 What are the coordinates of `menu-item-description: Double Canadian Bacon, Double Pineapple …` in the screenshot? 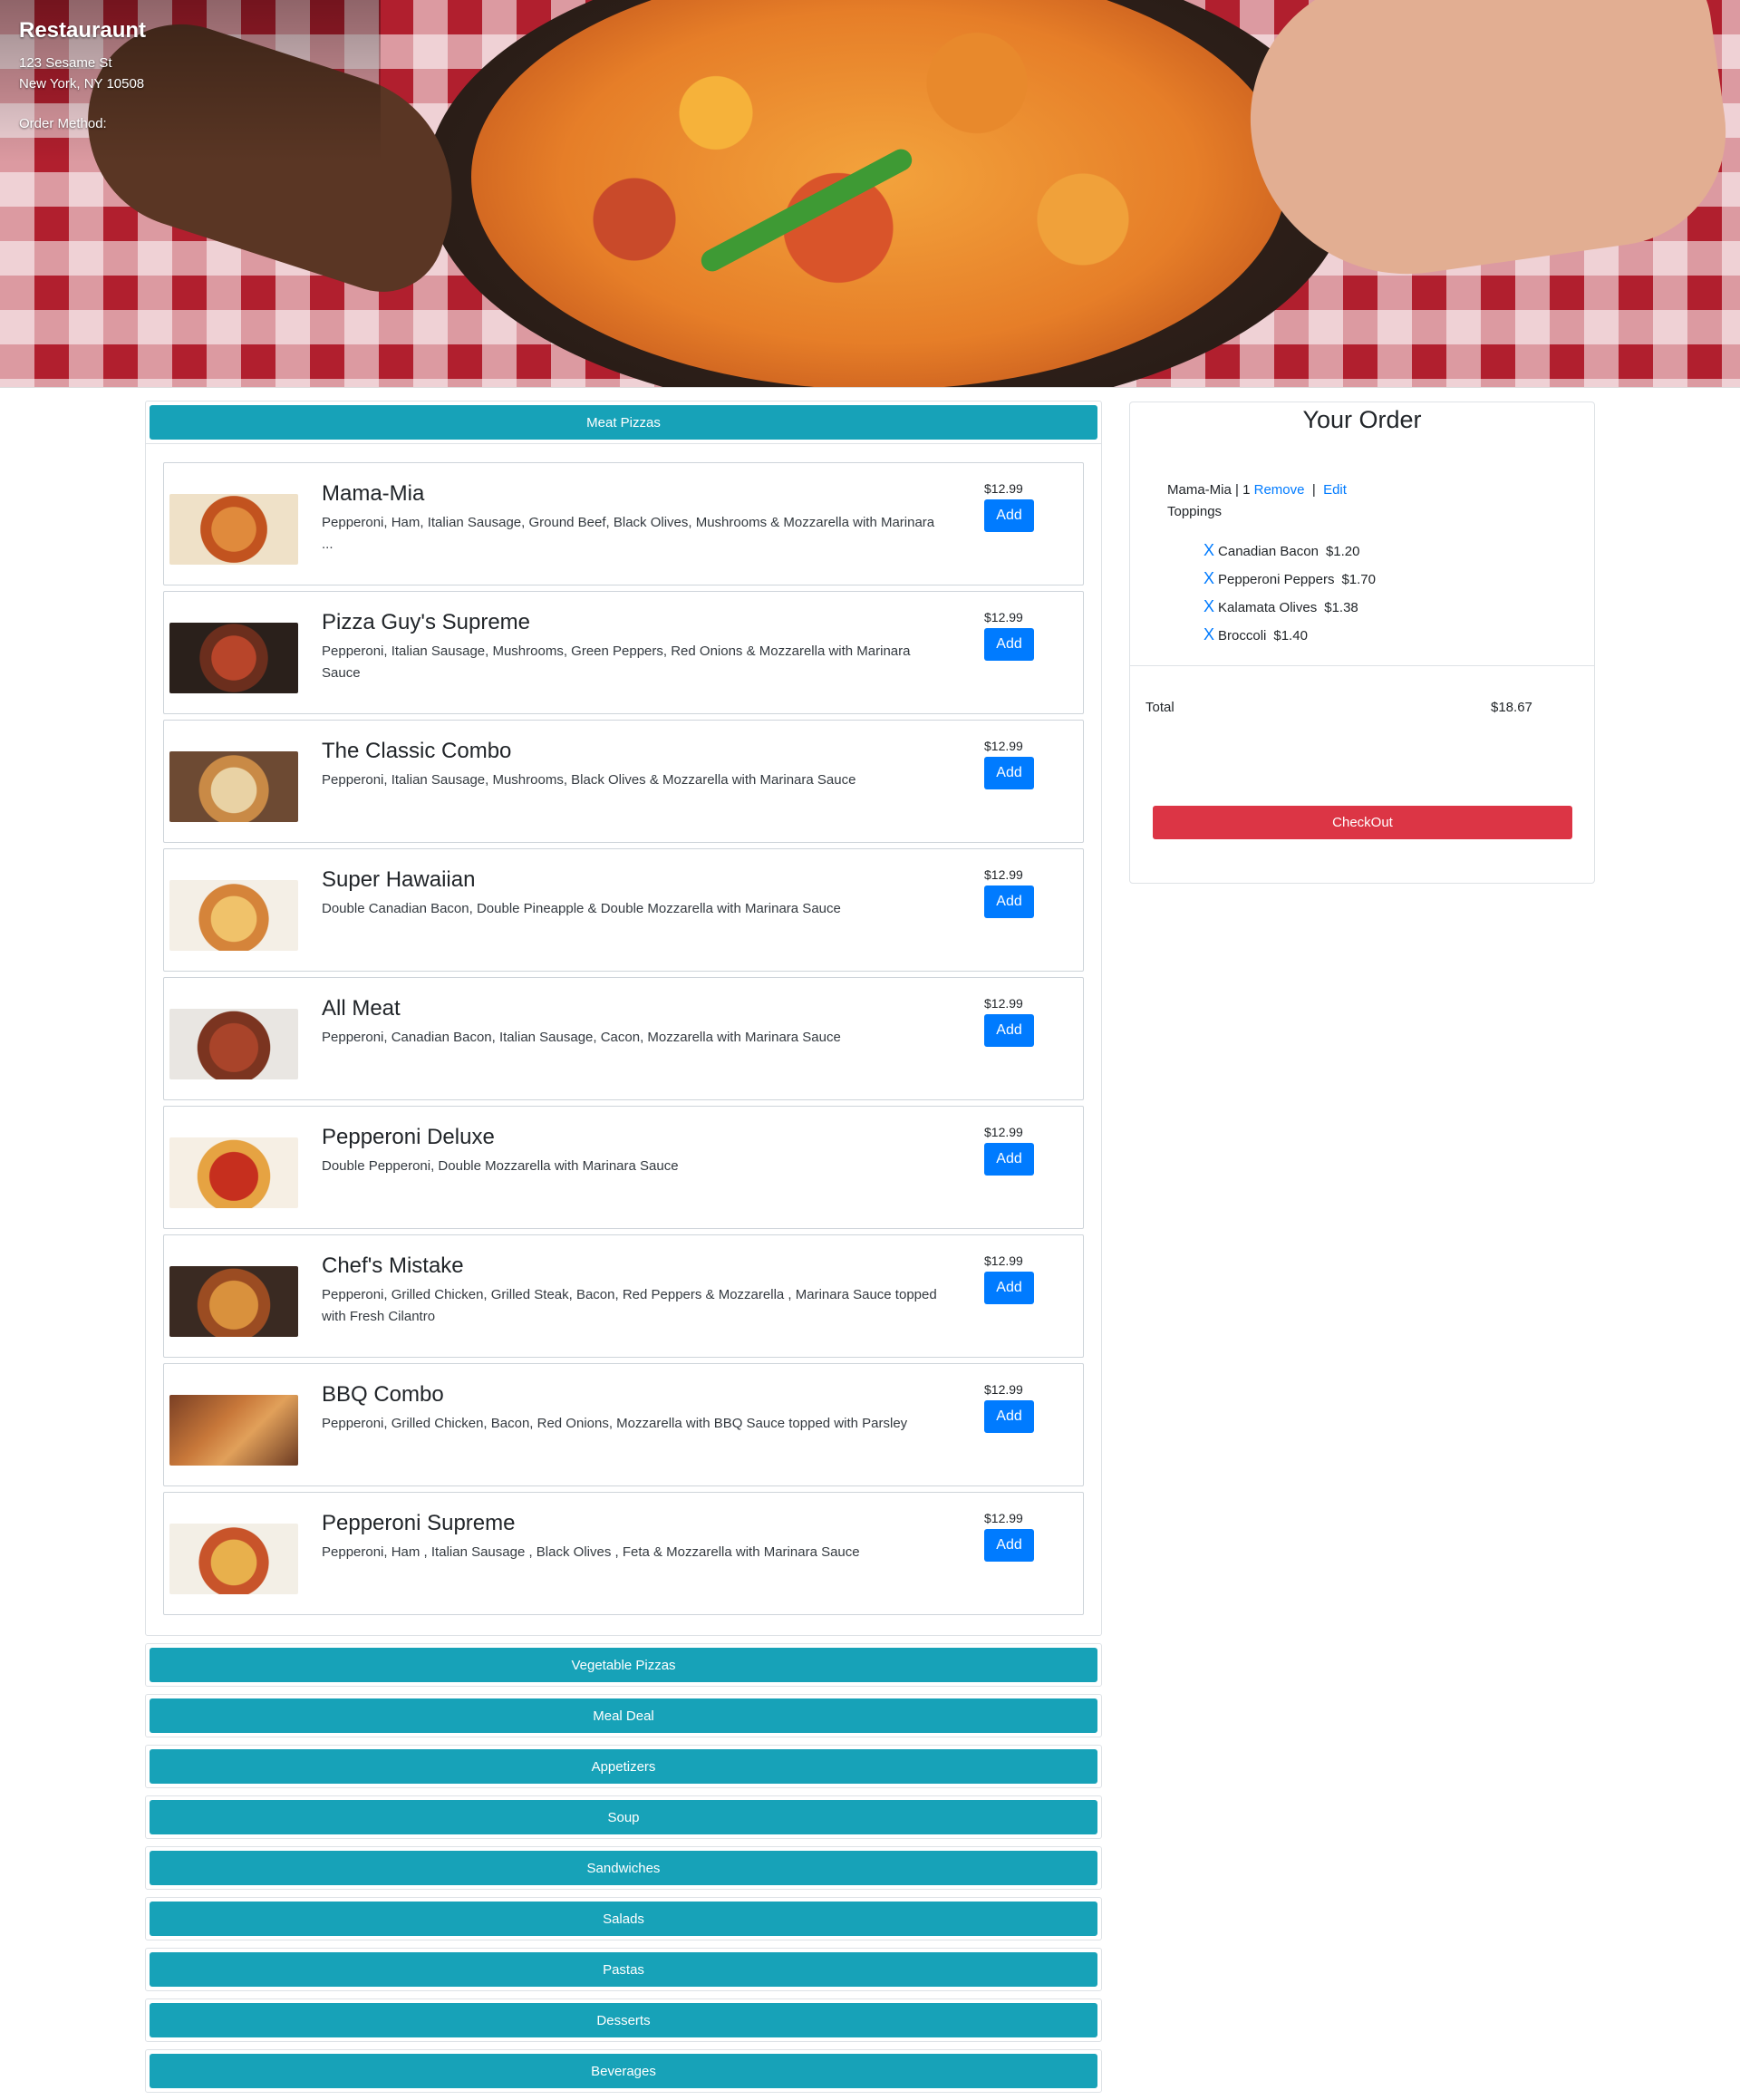 It's located at (581, 908).